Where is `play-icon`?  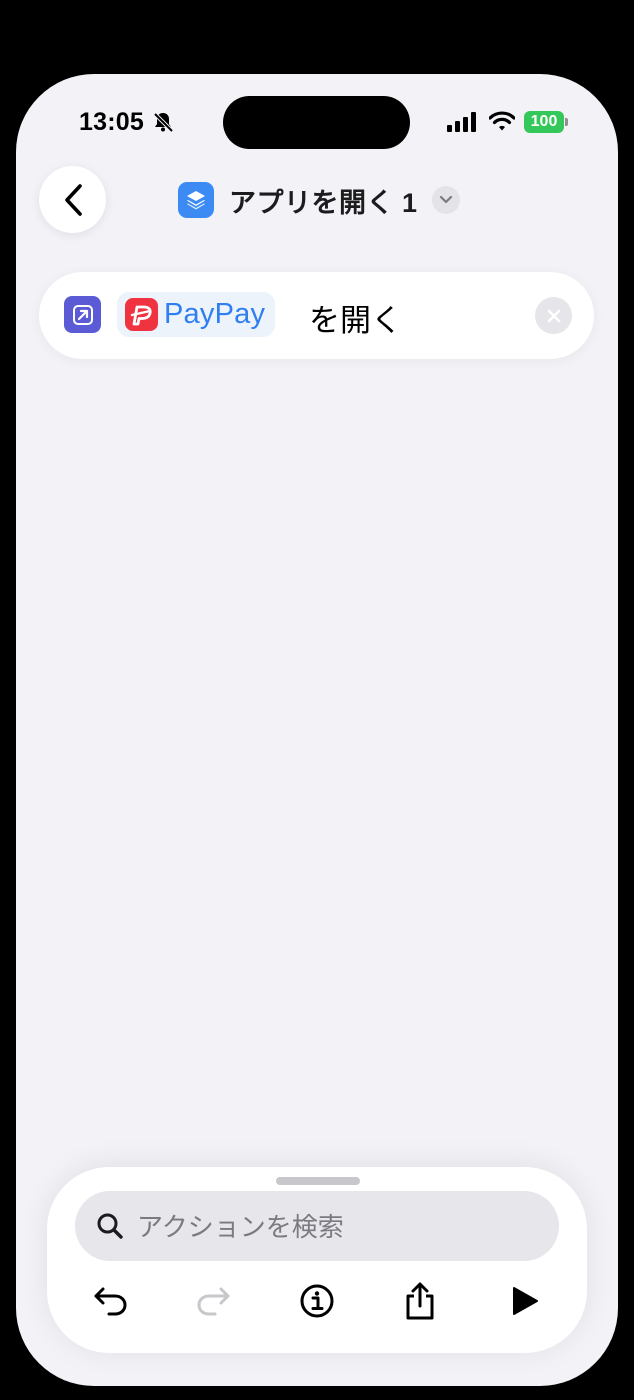
play-icon is located at coordinates (525, 1301).